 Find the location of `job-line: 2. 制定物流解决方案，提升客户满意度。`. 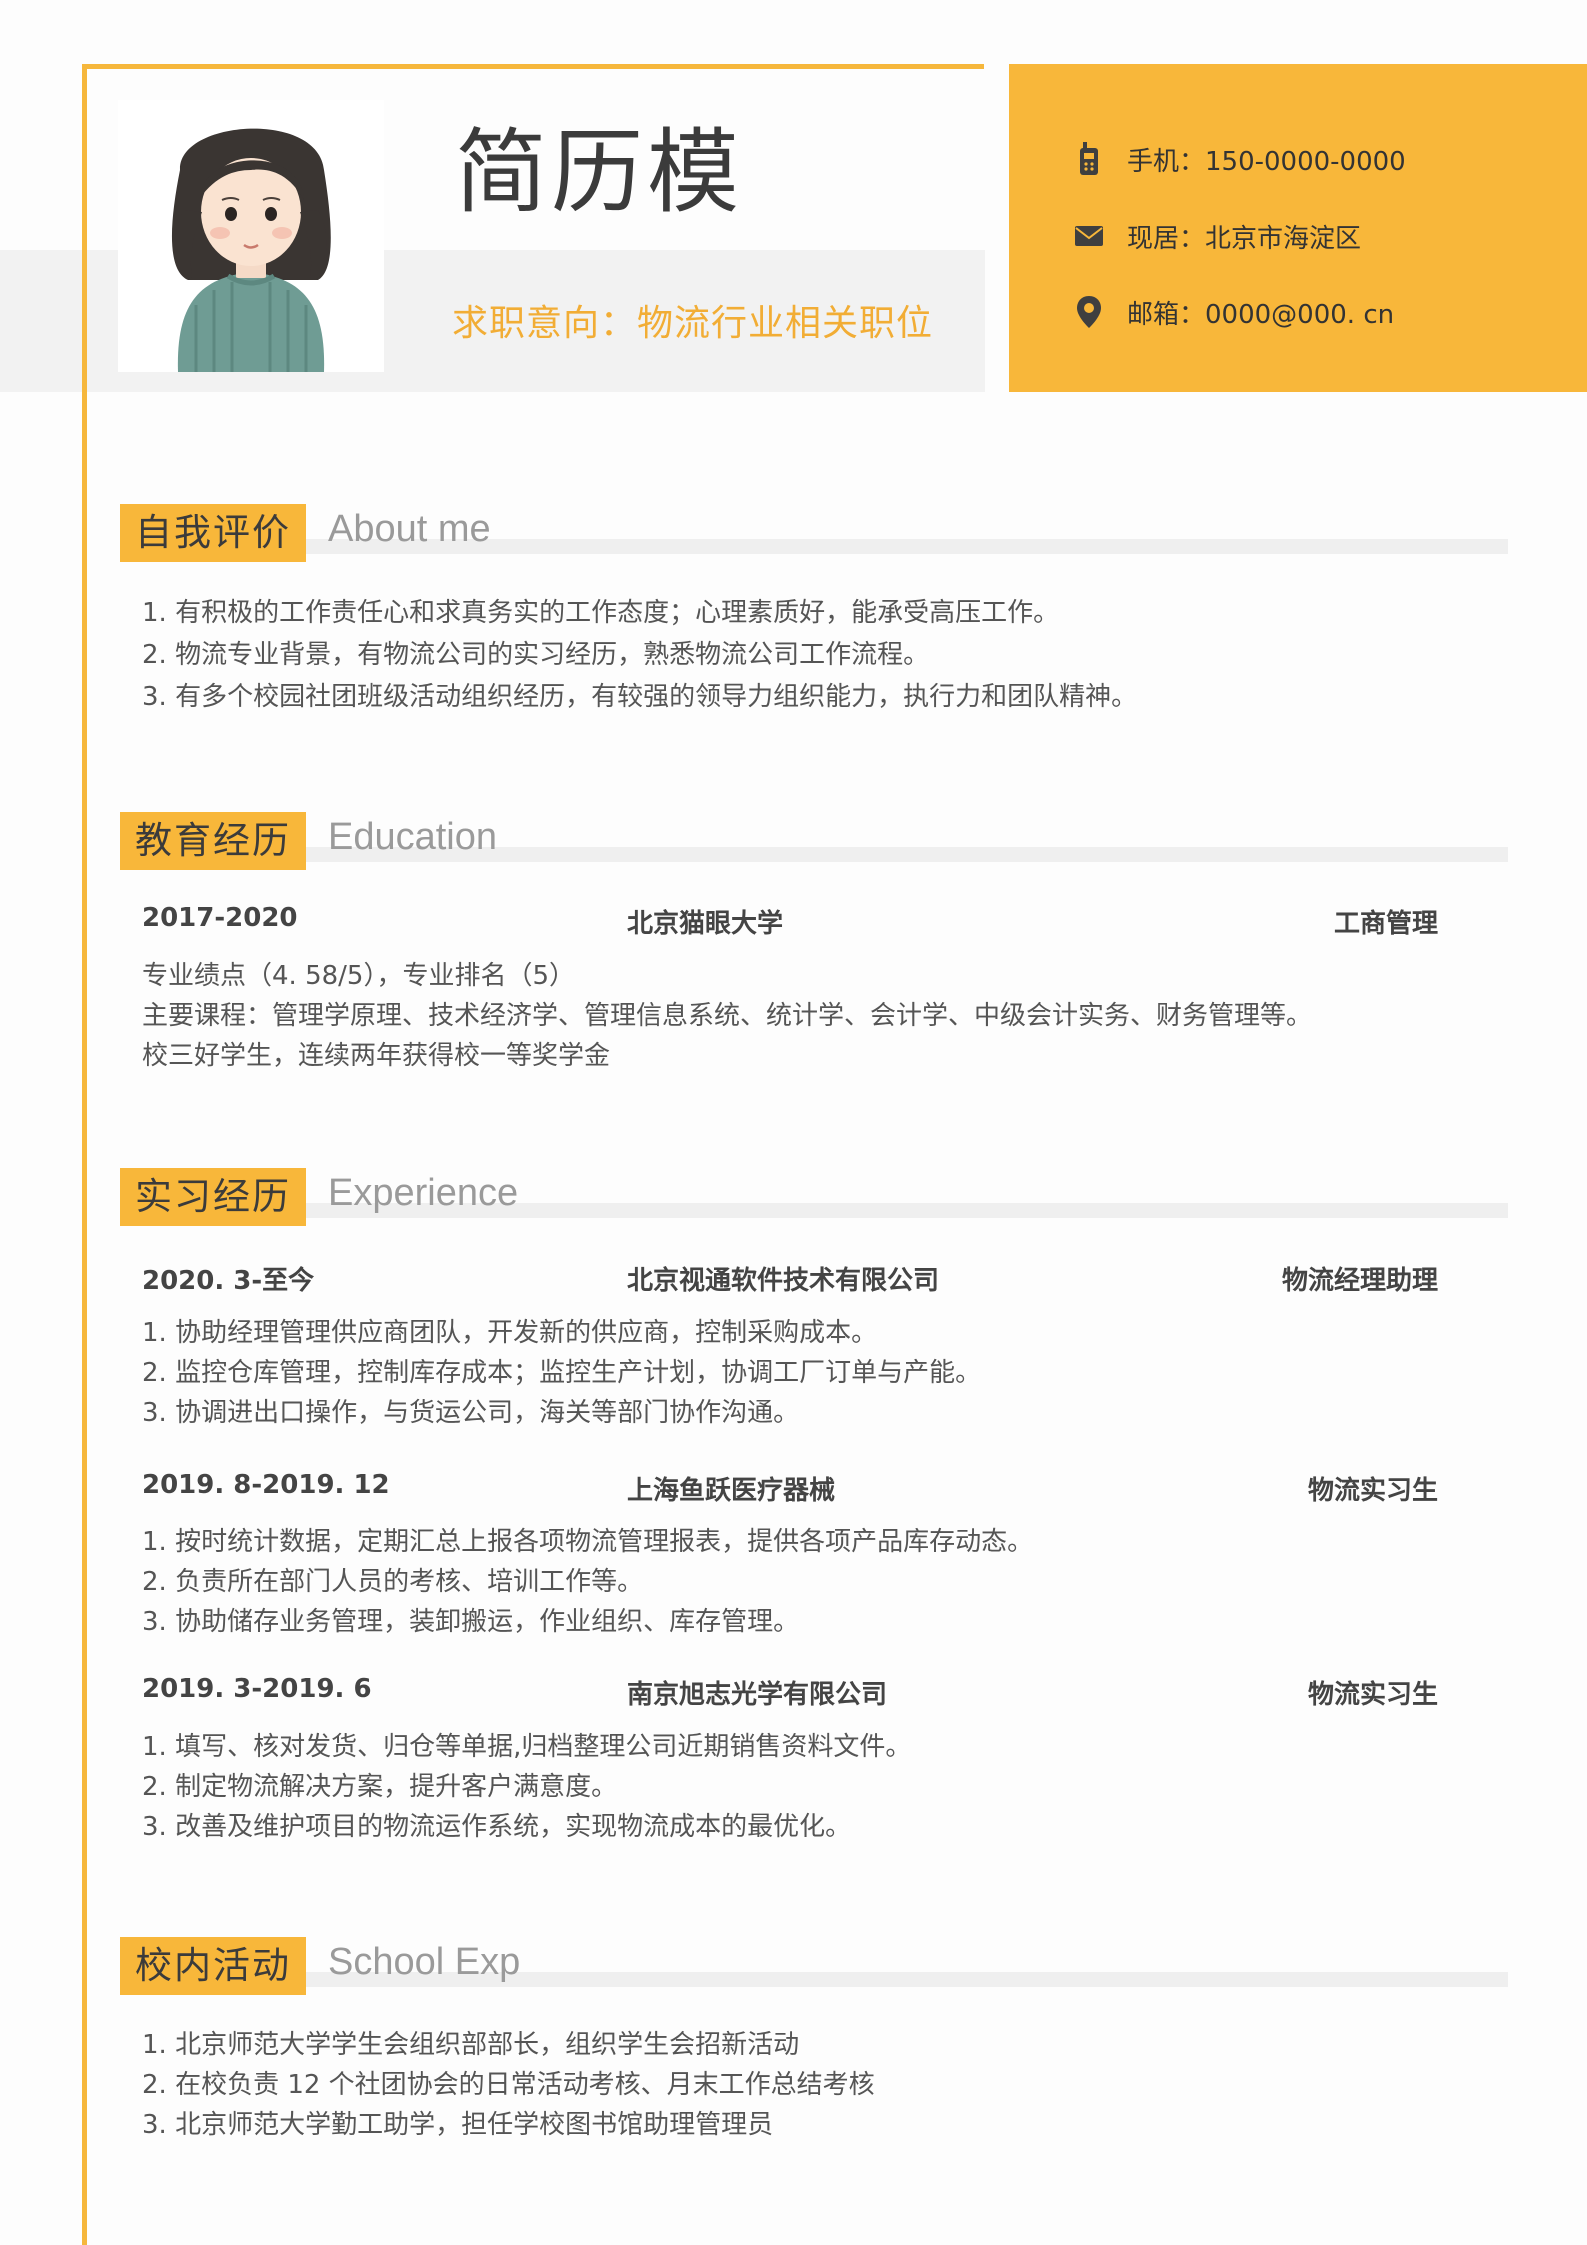

job-line: 2. 制定物流解决方案，提升客户满意度。 is located at coordinates (380, 1787).